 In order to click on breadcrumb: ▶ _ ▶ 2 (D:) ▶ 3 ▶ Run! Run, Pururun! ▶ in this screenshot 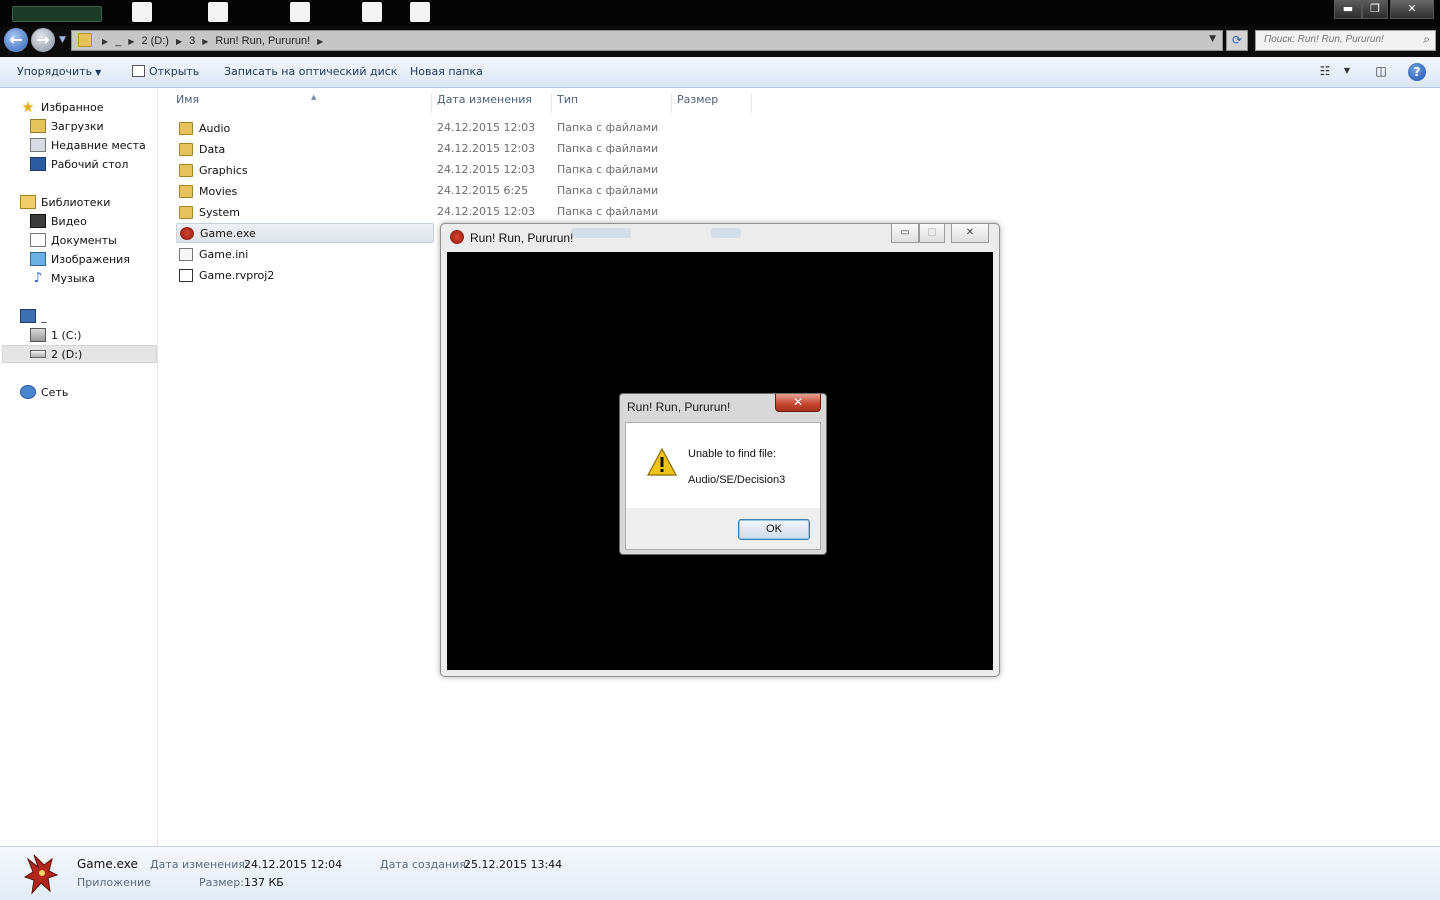, I will do `click(212, 41)`.